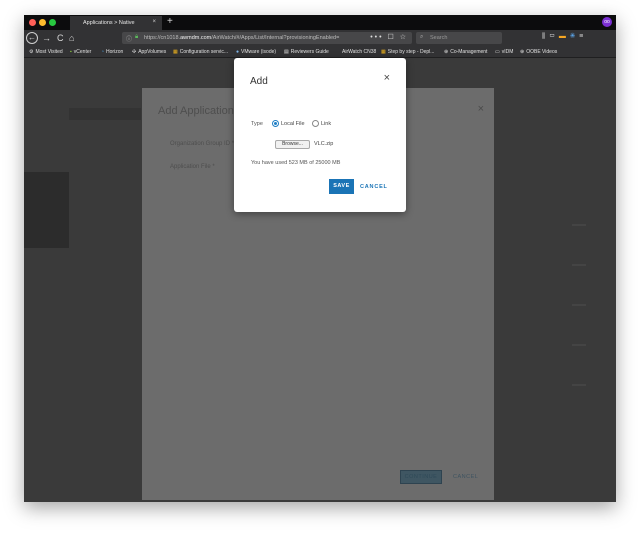 The height and width of the screenshot is (534, 640). What do you see at coordinates (196, 111) in the screenshot?
I see `add-application-title: Add Application` at bounding box center [196, 111].